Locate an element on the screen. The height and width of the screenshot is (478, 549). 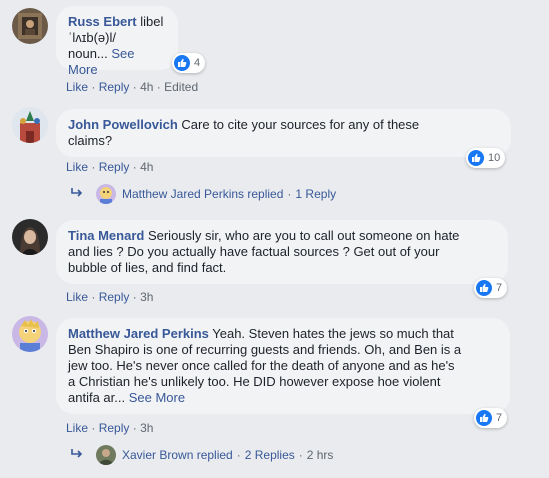
comment-author: John Powellovich is located at coordinates (123, 124).